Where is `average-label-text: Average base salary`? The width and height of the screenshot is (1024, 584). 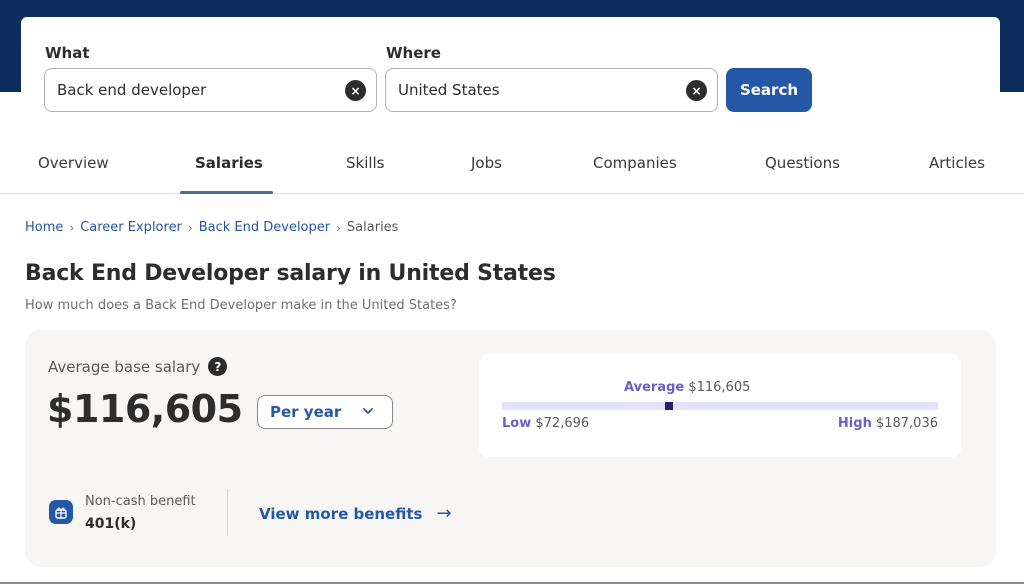
average-label-text: Average base salary is located at coordinates (124, 366).